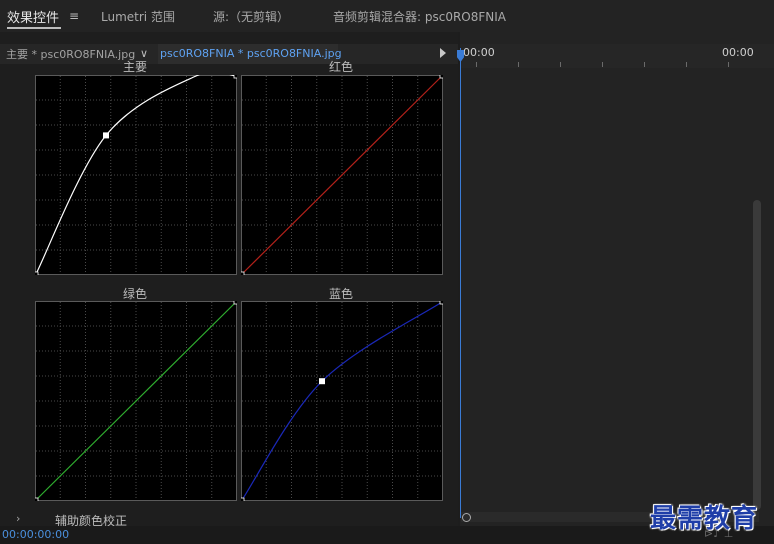  I want to click on zoom-handle-icon, so click(466, 517).